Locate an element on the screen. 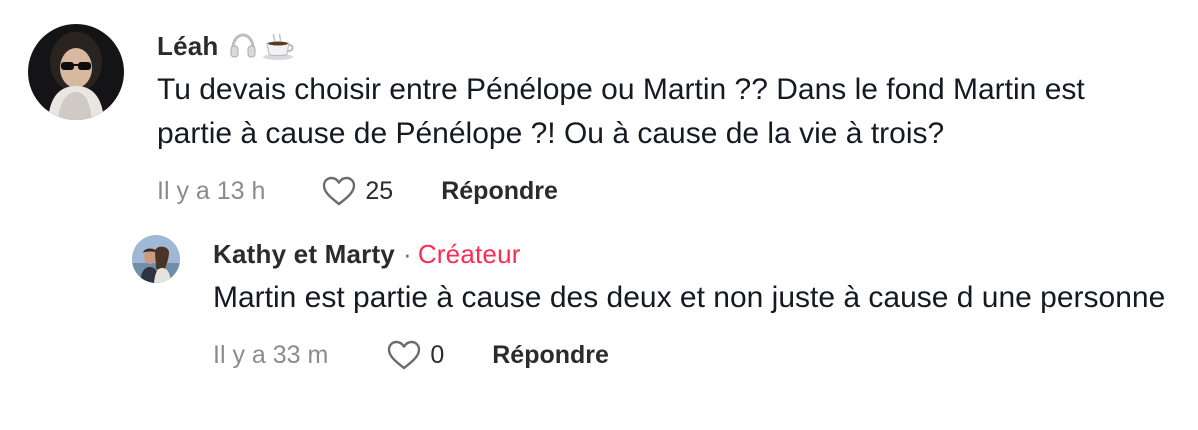 Image resolution: width=1198 pixels, height=430 pixels. comment-header: Léah is located at coordinates (657, 46).